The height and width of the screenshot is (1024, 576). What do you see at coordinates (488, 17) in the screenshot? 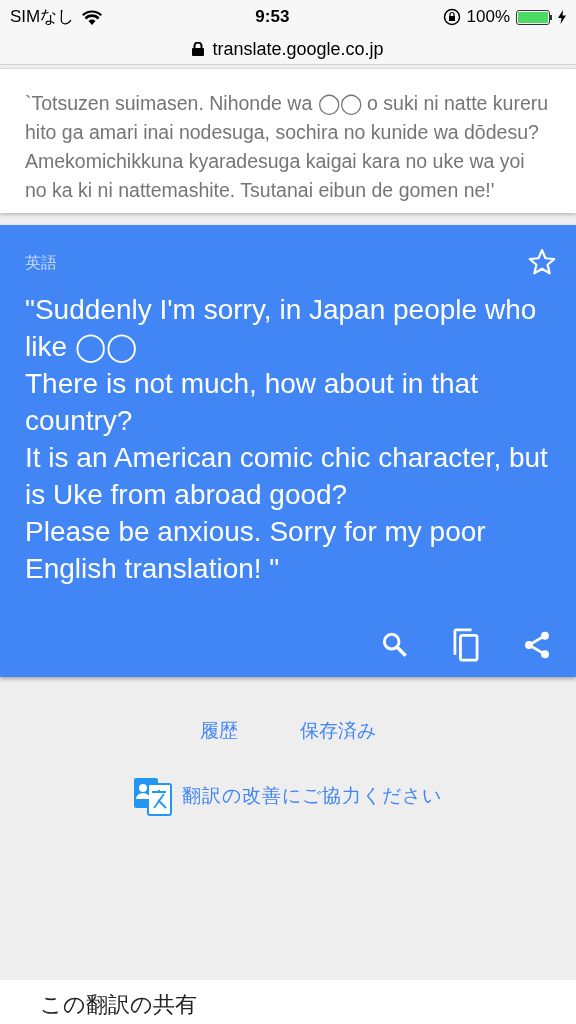
I see `battery-percent: 100%` at bounding box center [488, 17].